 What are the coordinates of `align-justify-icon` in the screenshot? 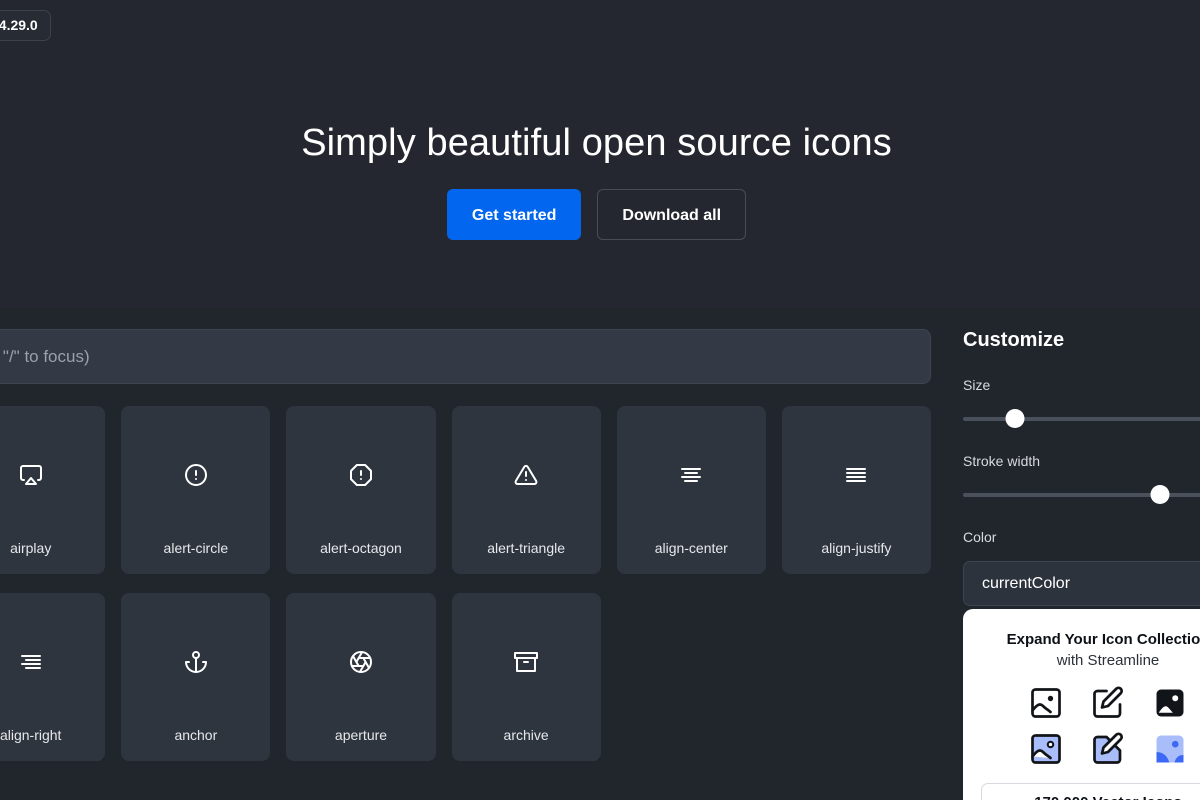 It's located at (856, 475).